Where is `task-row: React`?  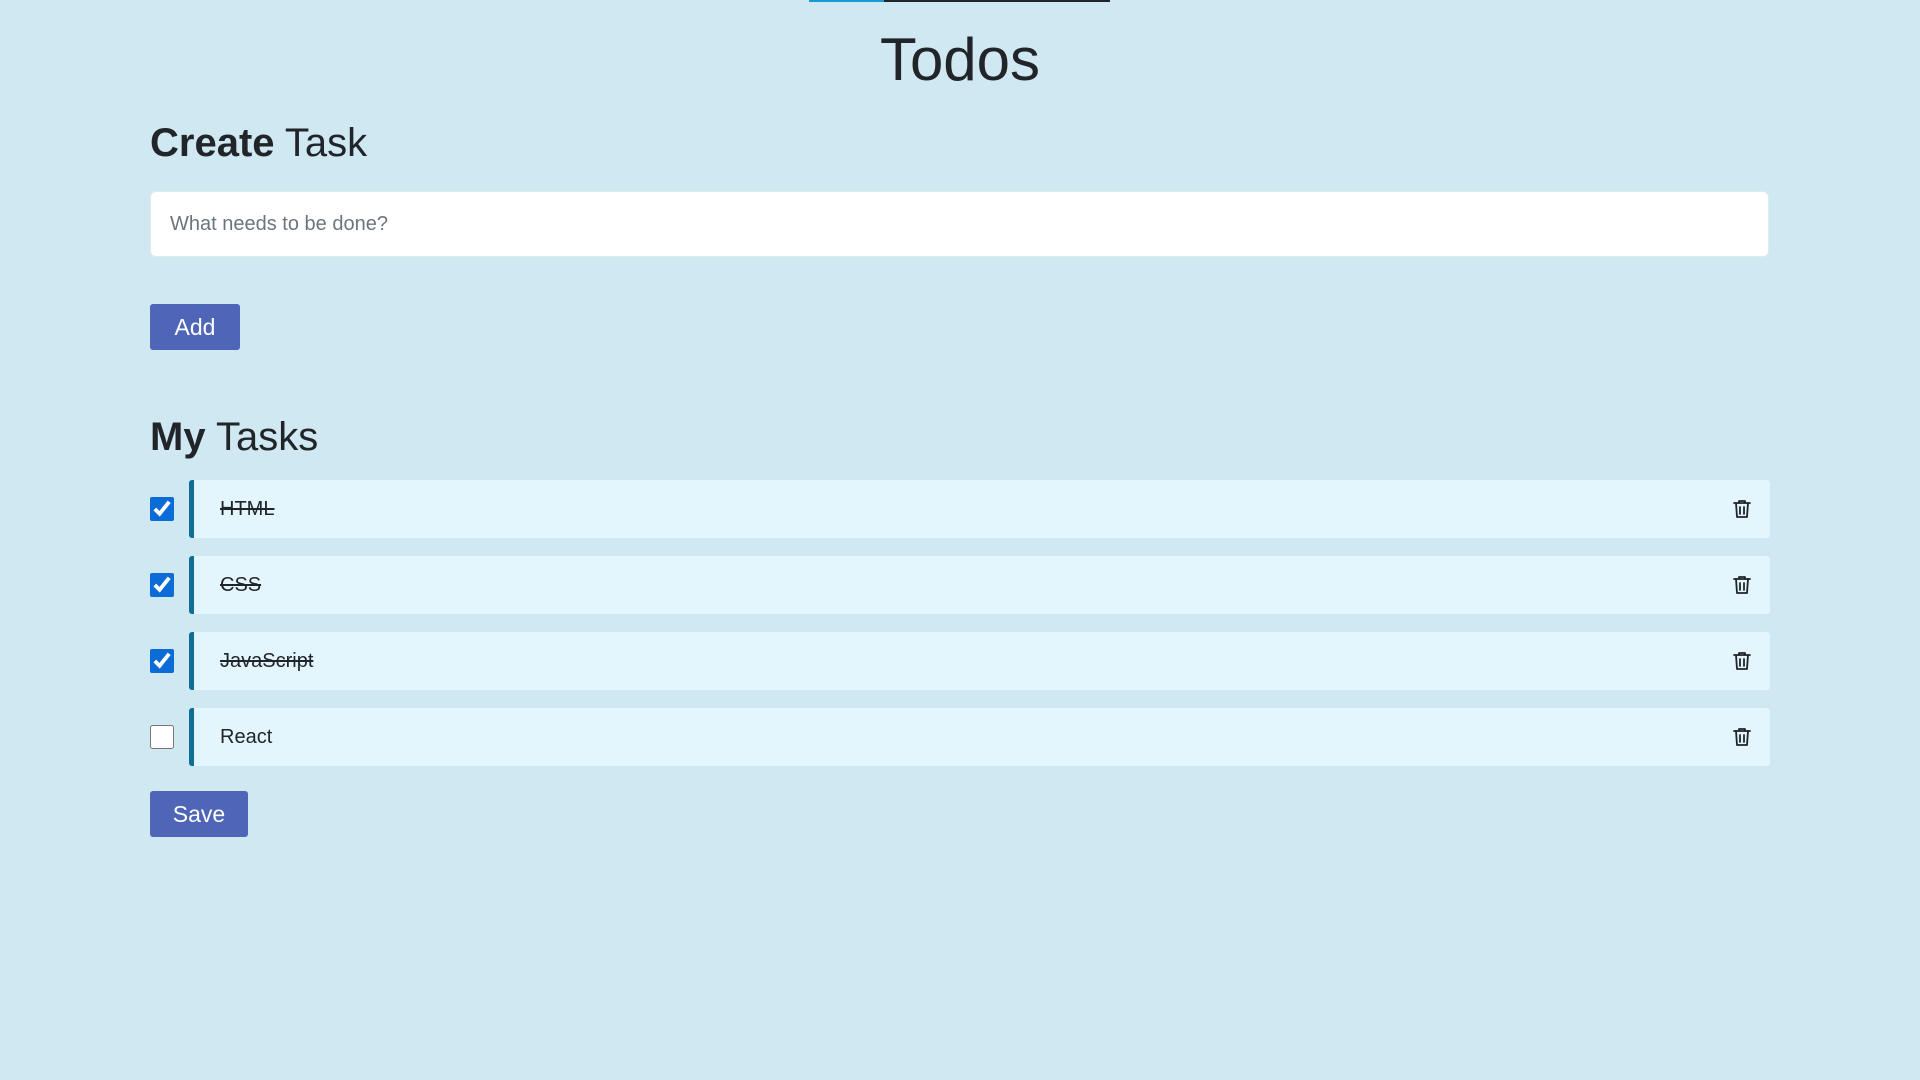
task-row: React is located at coordinates (960, 737).